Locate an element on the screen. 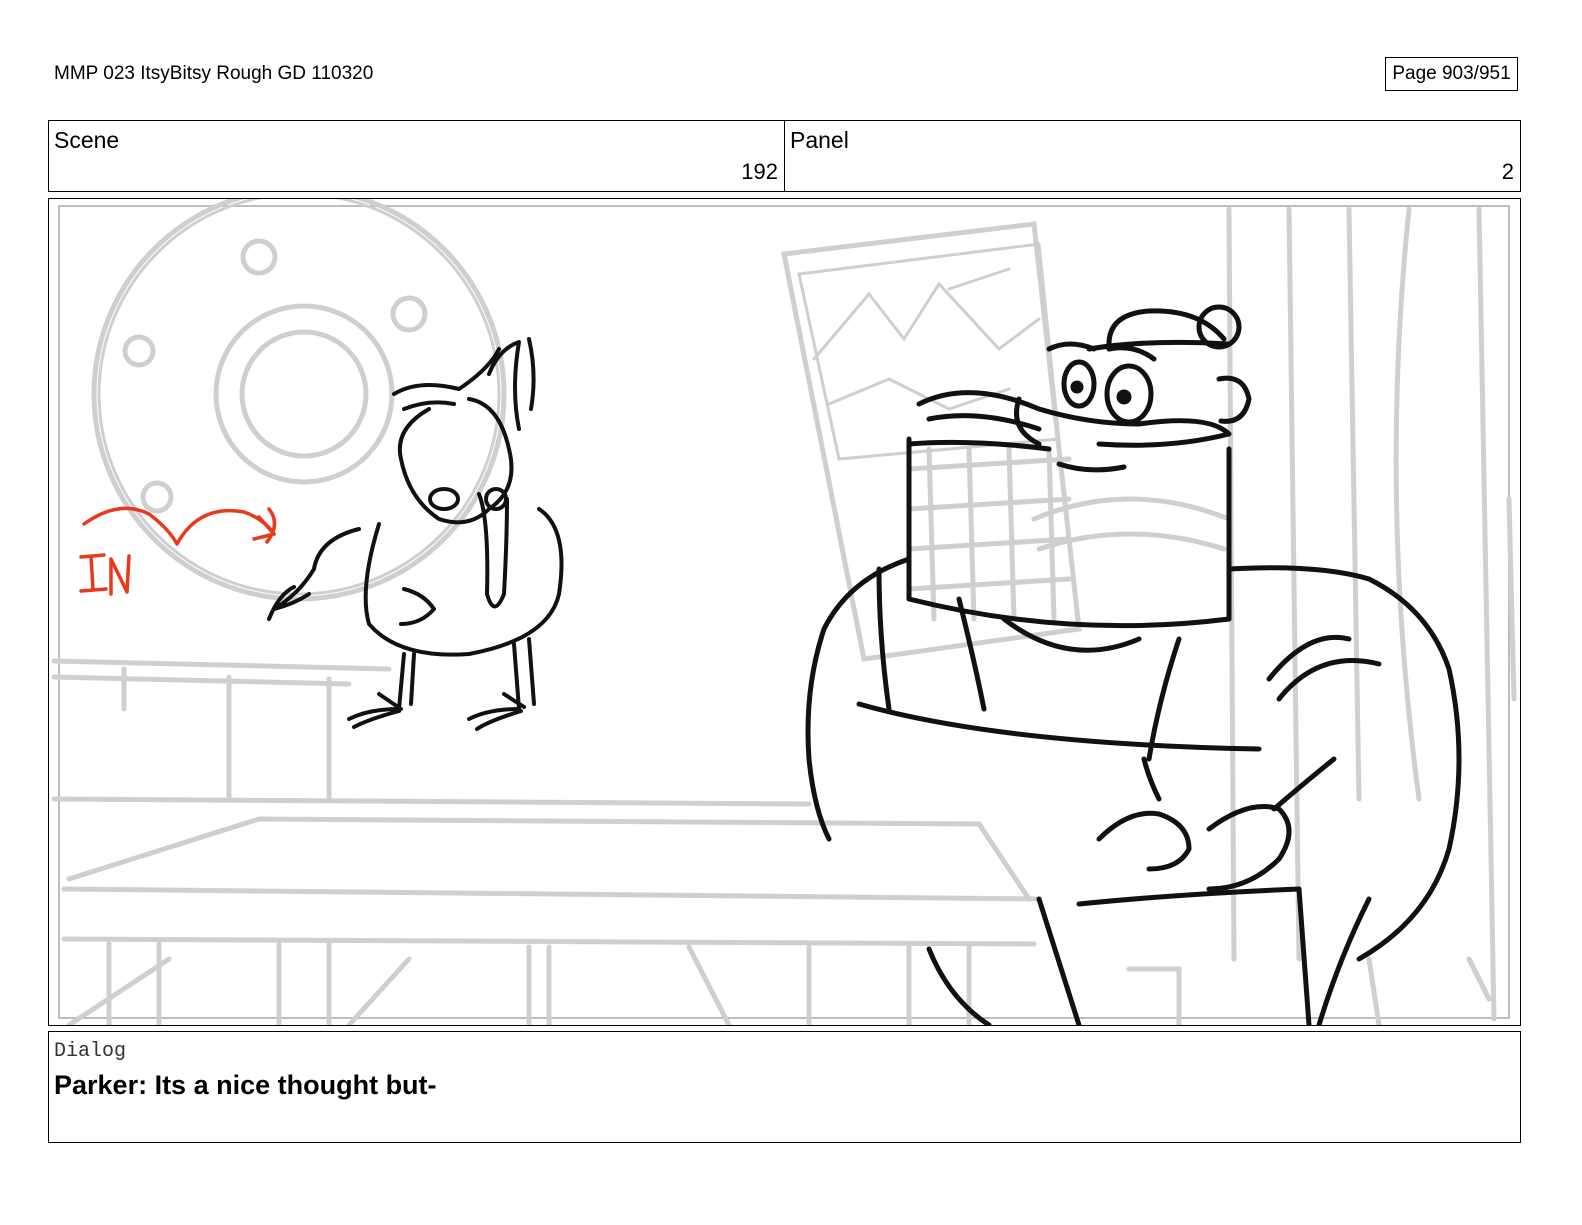  panel-cell: Panel 2 is located at coordinates (1152, 156).